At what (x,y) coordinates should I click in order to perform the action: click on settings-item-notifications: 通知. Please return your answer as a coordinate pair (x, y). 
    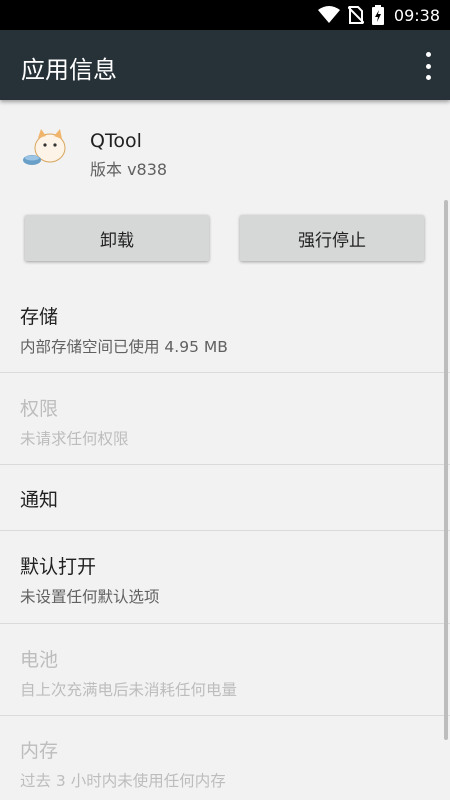
    Looking at the image, I should click on (225, 498).